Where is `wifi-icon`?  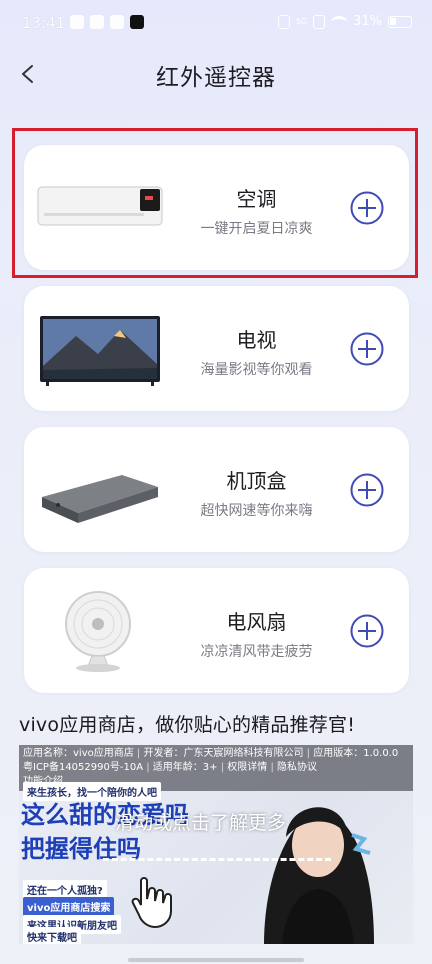 wifi-icon is located at coordinates (339, 21).